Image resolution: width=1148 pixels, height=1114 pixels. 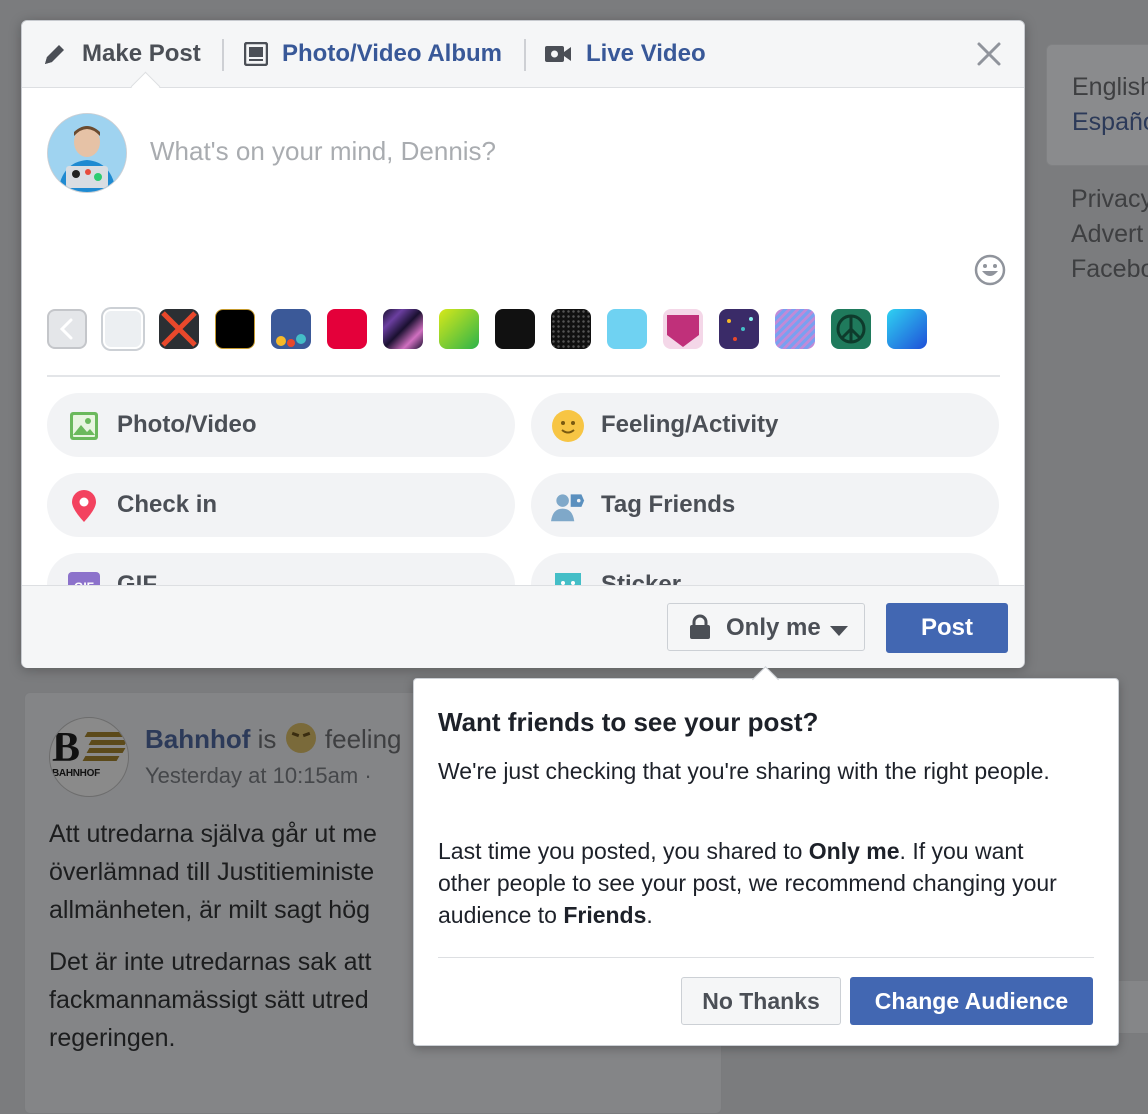 I want to click on post-button: Post, so click(x=947, y=628).